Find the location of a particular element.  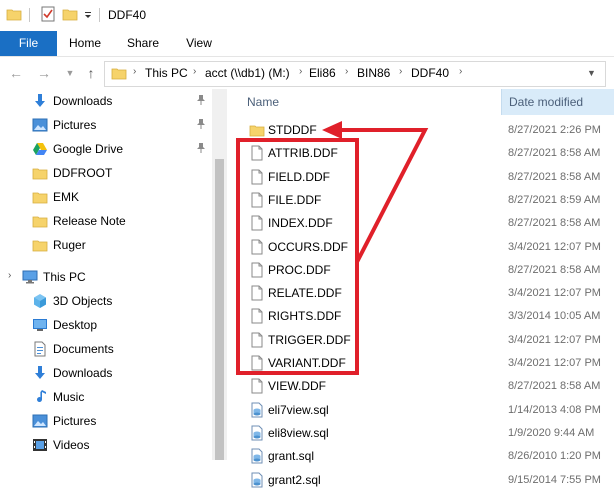

sidebar-item-documents: Documents is located at coordinates (122, 349).